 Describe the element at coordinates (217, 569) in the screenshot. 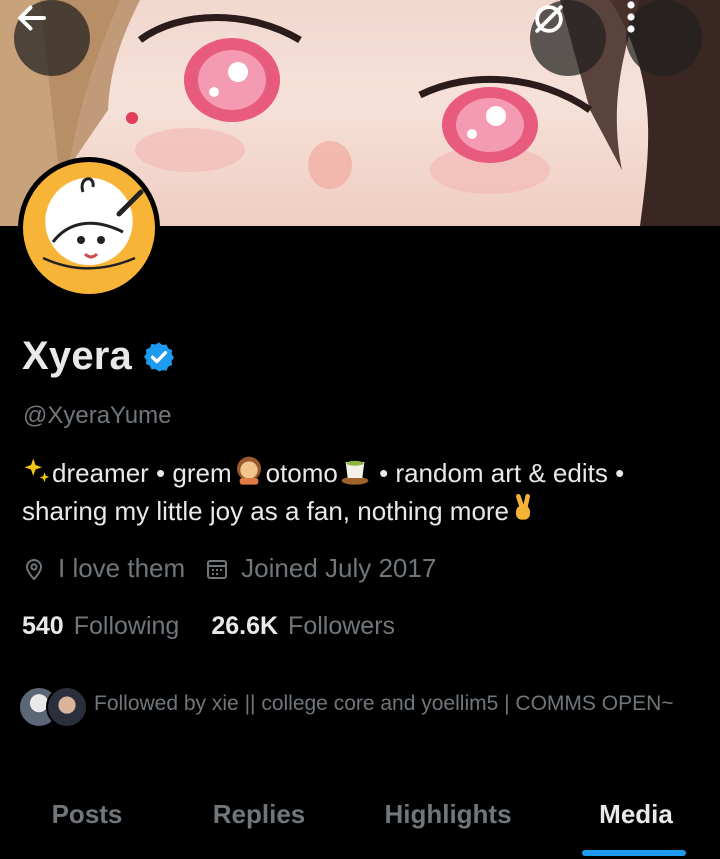

I see `calendar-icon` at that location.